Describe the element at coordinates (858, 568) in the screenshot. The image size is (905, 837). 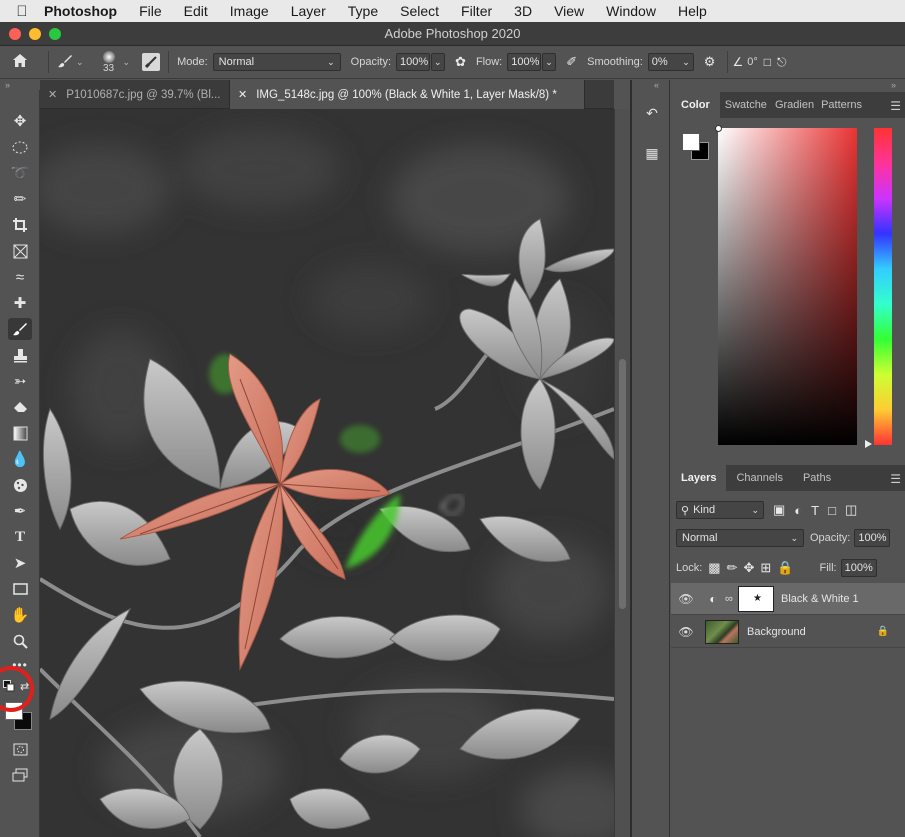
I see `fill-field: 100%` at that location.